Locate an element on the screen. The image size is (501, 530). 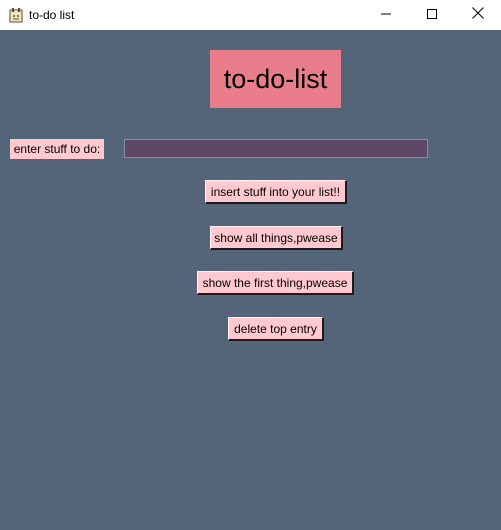
maximize-button is located at coordinates (432, 15).